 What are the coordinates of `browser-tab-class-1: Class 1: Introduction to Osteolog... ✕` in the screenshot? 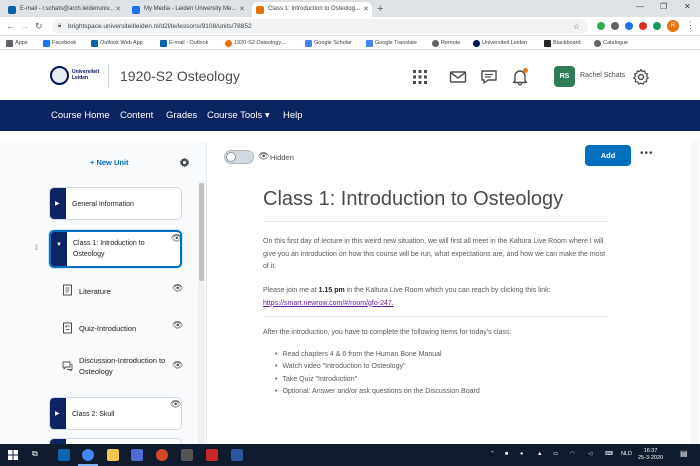 It's located at (312, 9).